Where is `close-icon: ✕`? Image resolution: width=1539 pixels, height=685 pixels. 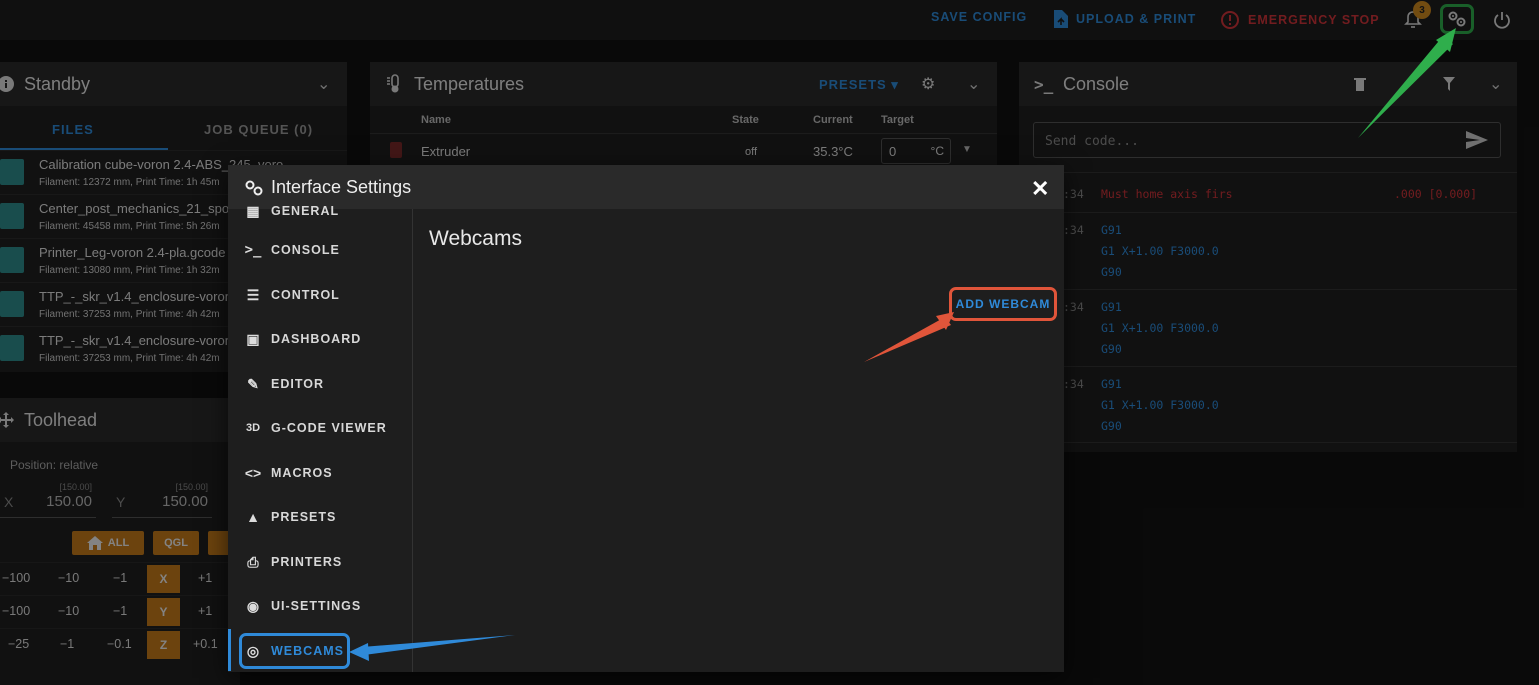
close-icon: ✕ is located at coordinates (1040, 189).